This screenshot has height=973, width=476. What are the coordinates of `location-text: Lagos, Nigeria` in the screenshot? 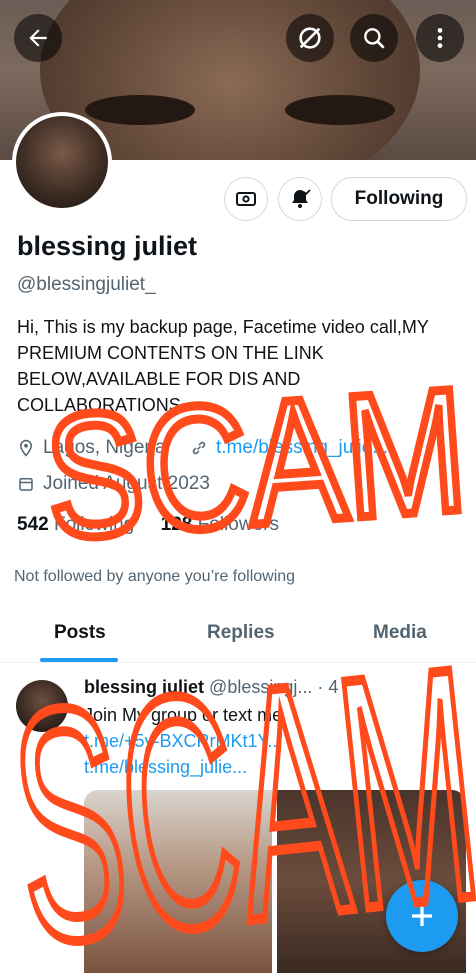 It's located at (104, 447).